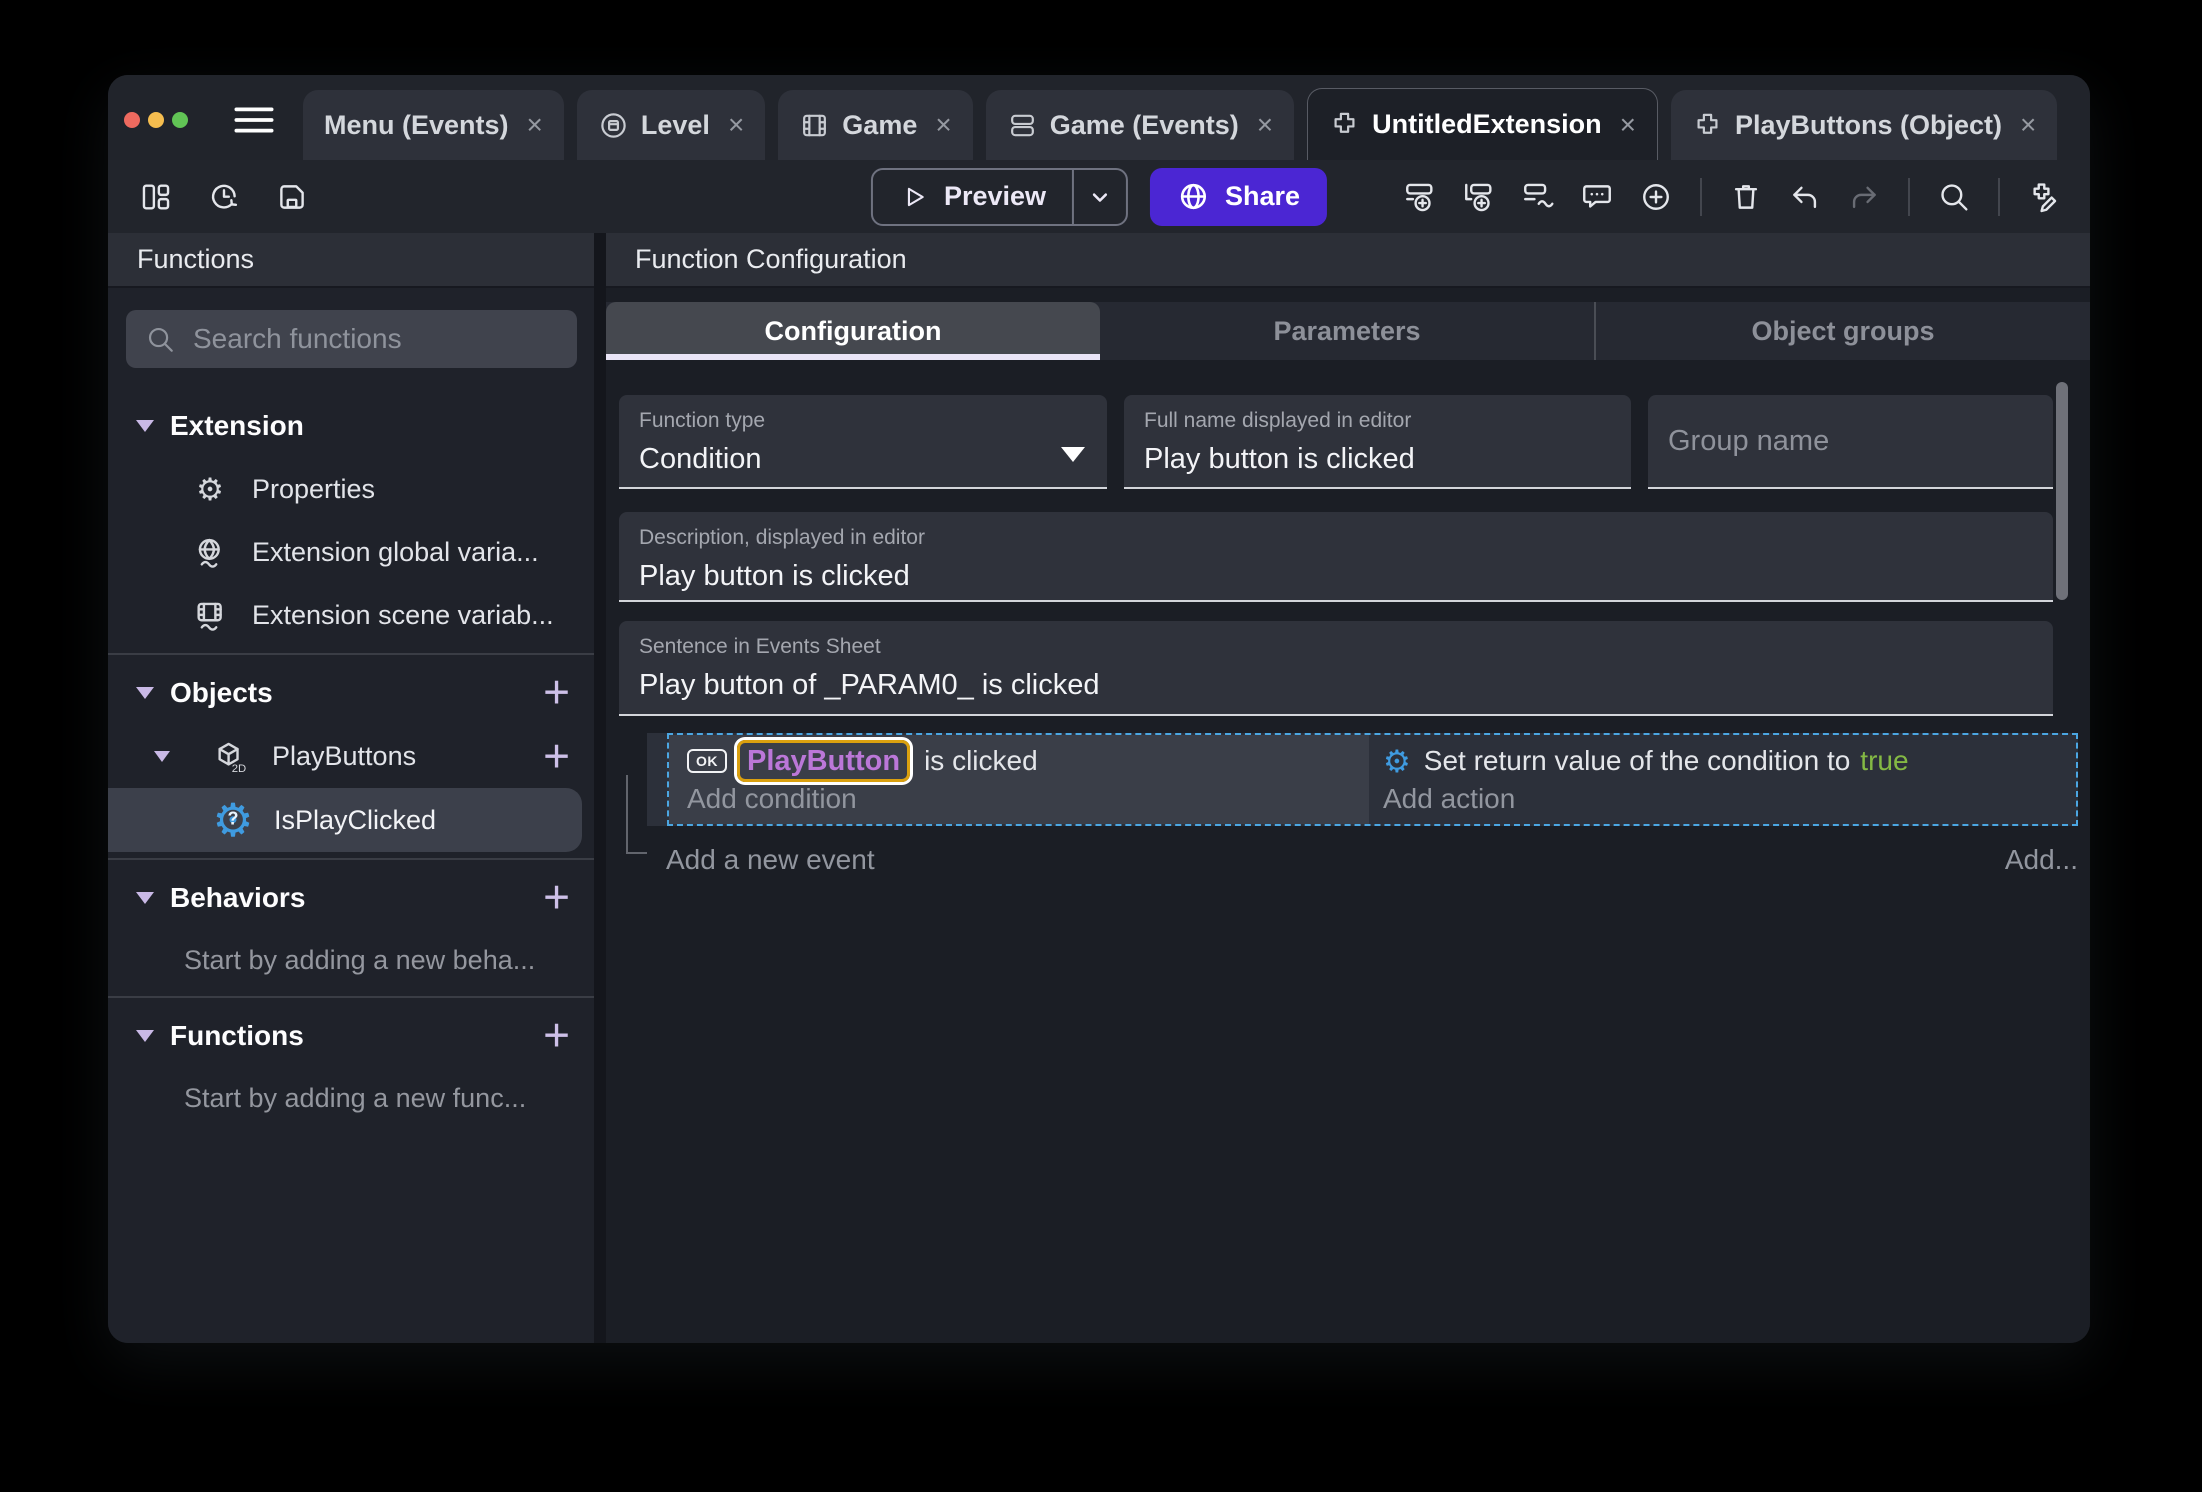  Describe the element at coordinates (999, 196) in the screenshot. I see `preview-button: Preview` at that location.